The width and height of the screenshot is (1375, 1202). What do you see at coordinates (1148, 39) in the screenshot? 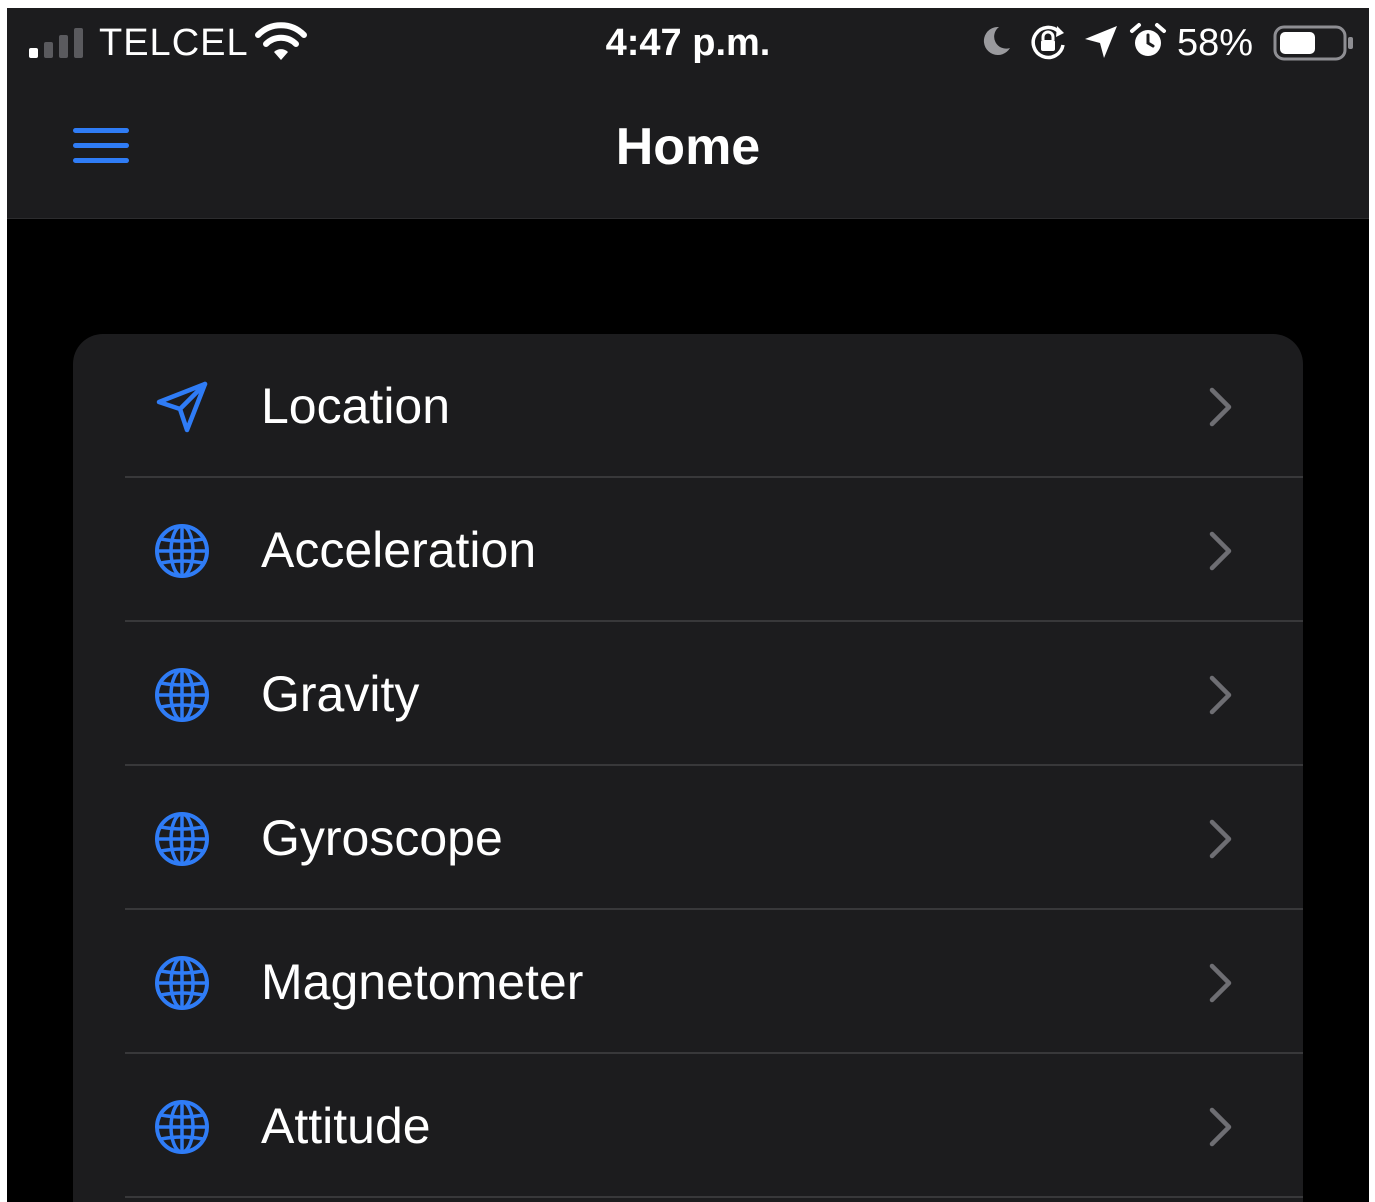
I see `alarm-clock-icon` at bounding box center [1148, 39].